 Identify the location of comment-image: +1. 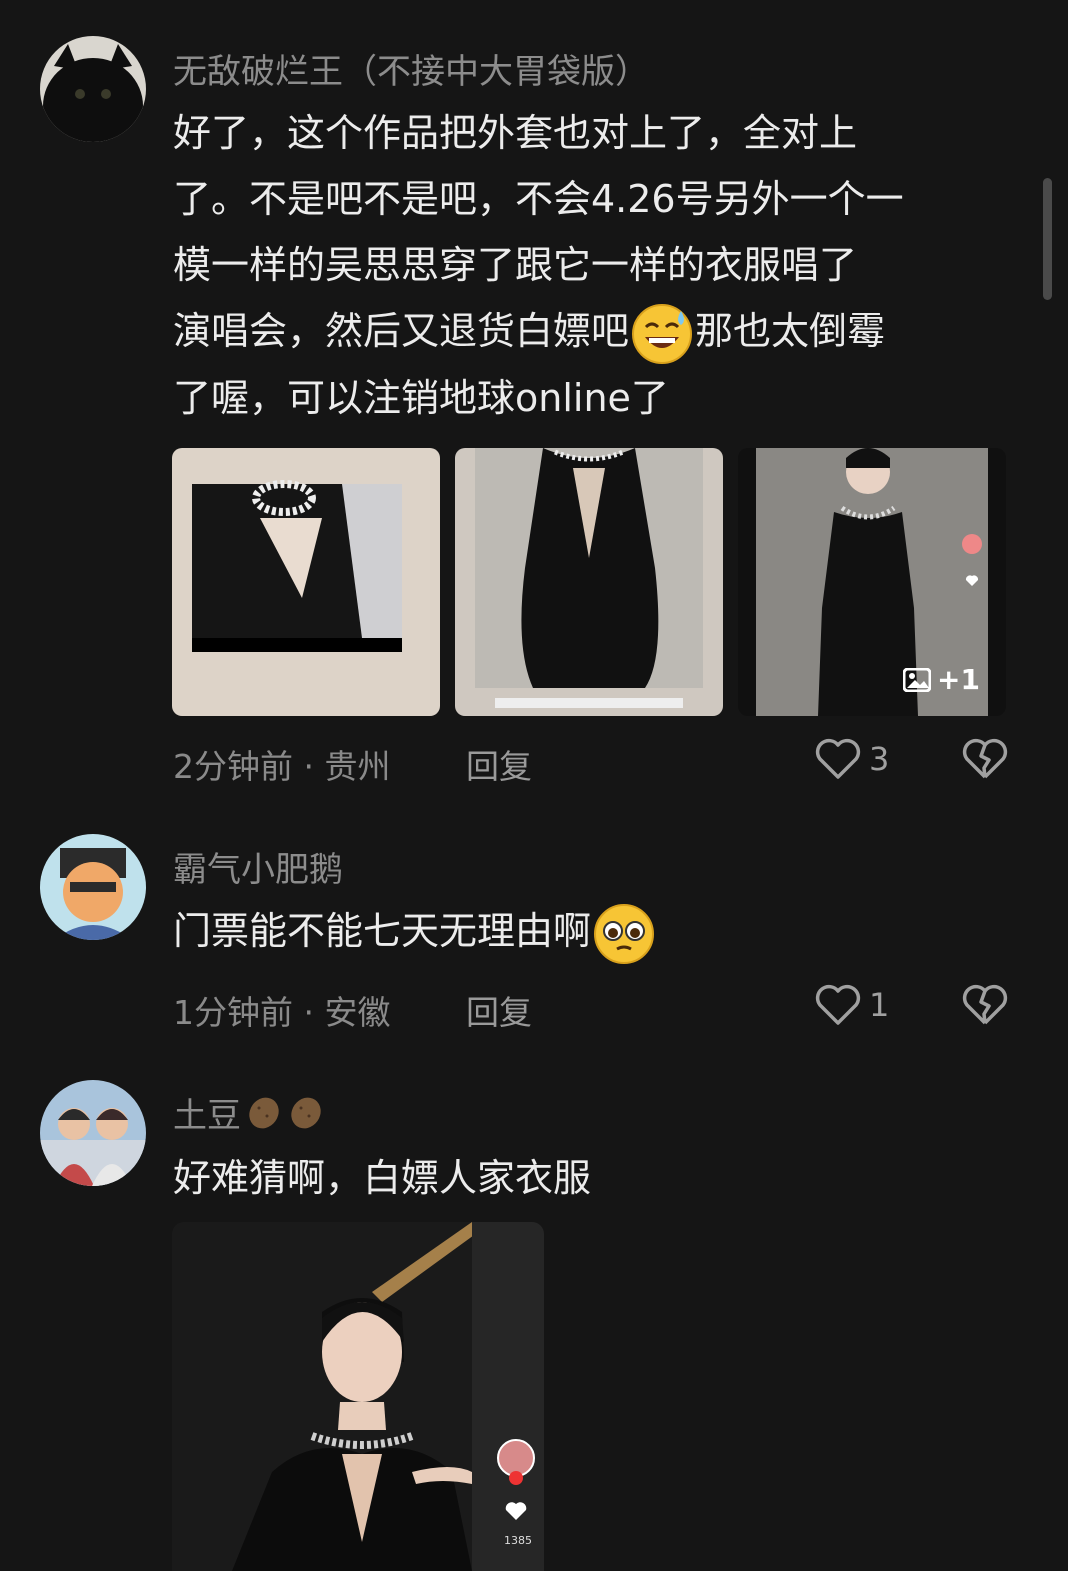
(872, 582).